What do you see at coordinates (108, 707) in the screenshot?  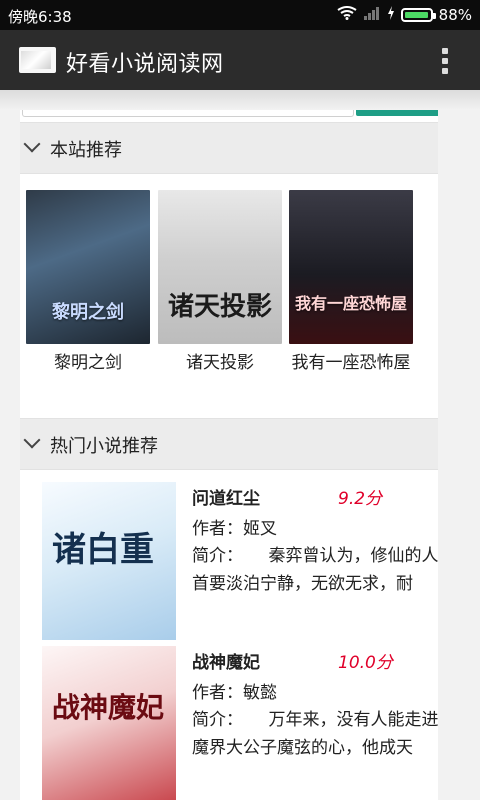 I see `cover-text: 战神魔妃` at bounding box center [108, 707].